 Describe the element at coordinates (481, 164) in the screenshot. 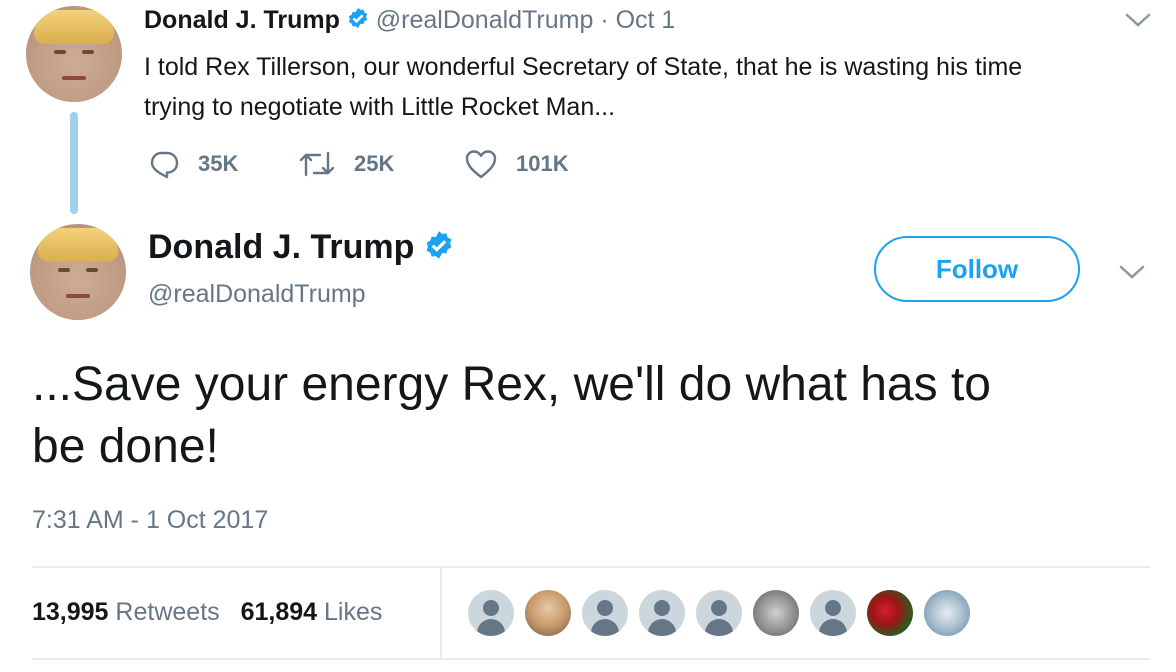

I see `like-icon` at that location.